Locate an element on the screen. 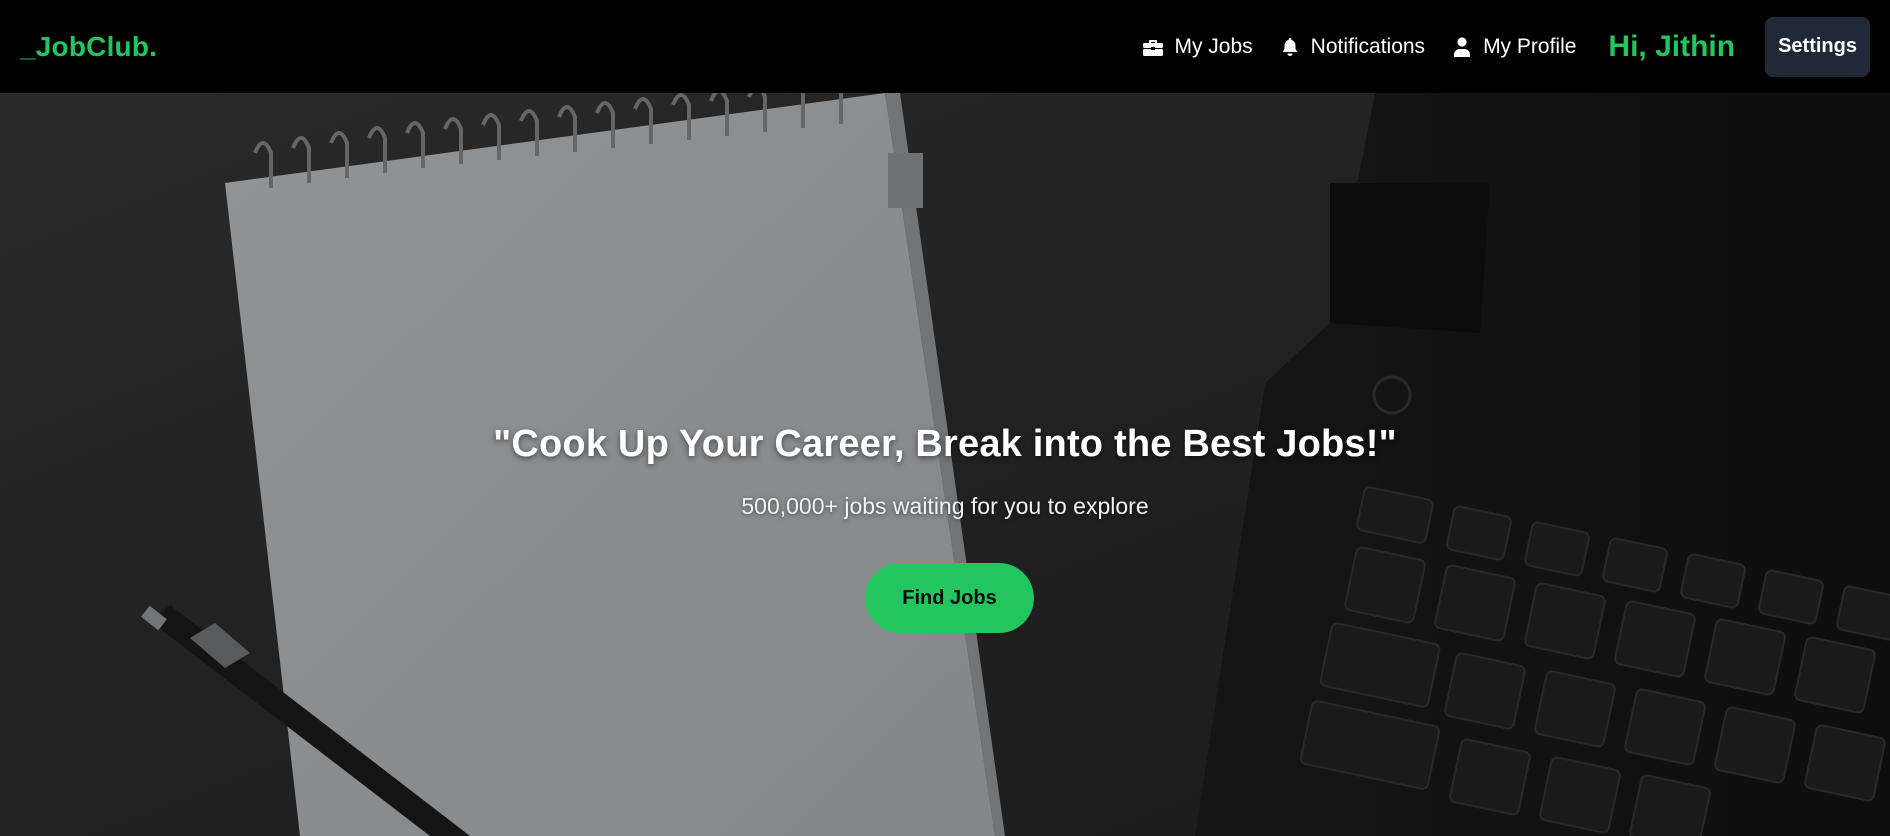 The image size is (1890, 836). nav-link-notifications: Notifications is located at coordinates (1352, 47).